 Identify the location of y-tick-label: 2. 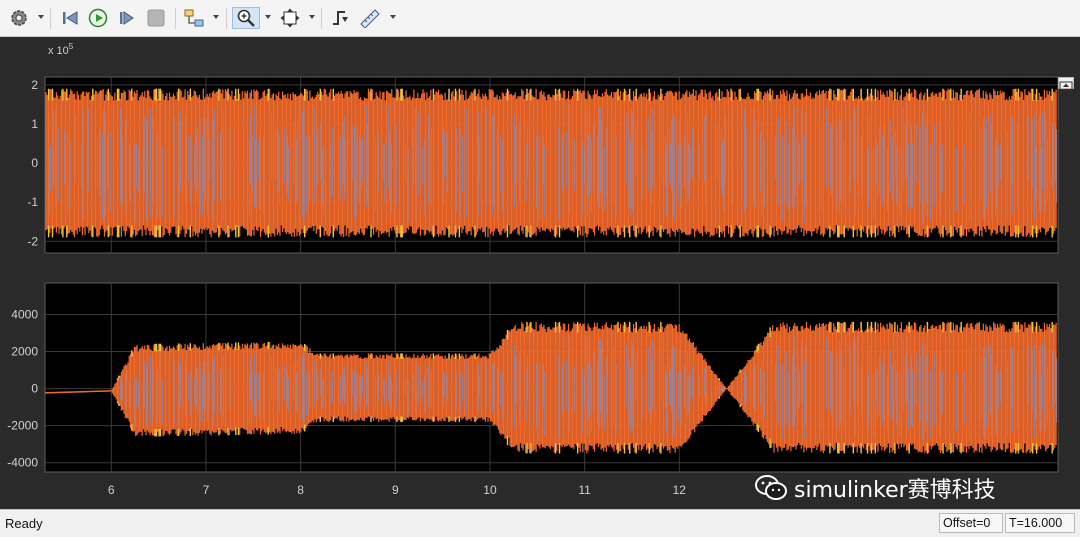
(34, 85).